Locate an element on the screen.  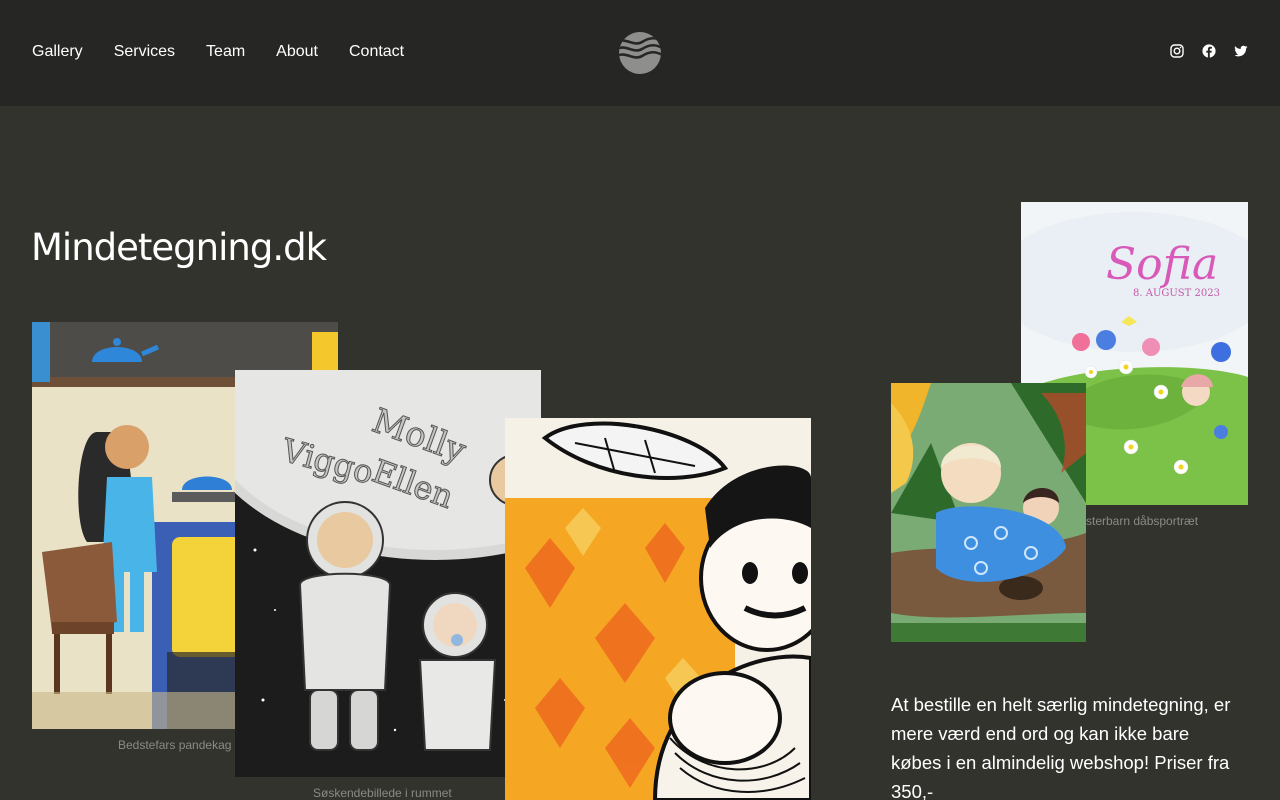
space-artwork-image: Molly Viggo Ellen is located at coordinates (388, 573).